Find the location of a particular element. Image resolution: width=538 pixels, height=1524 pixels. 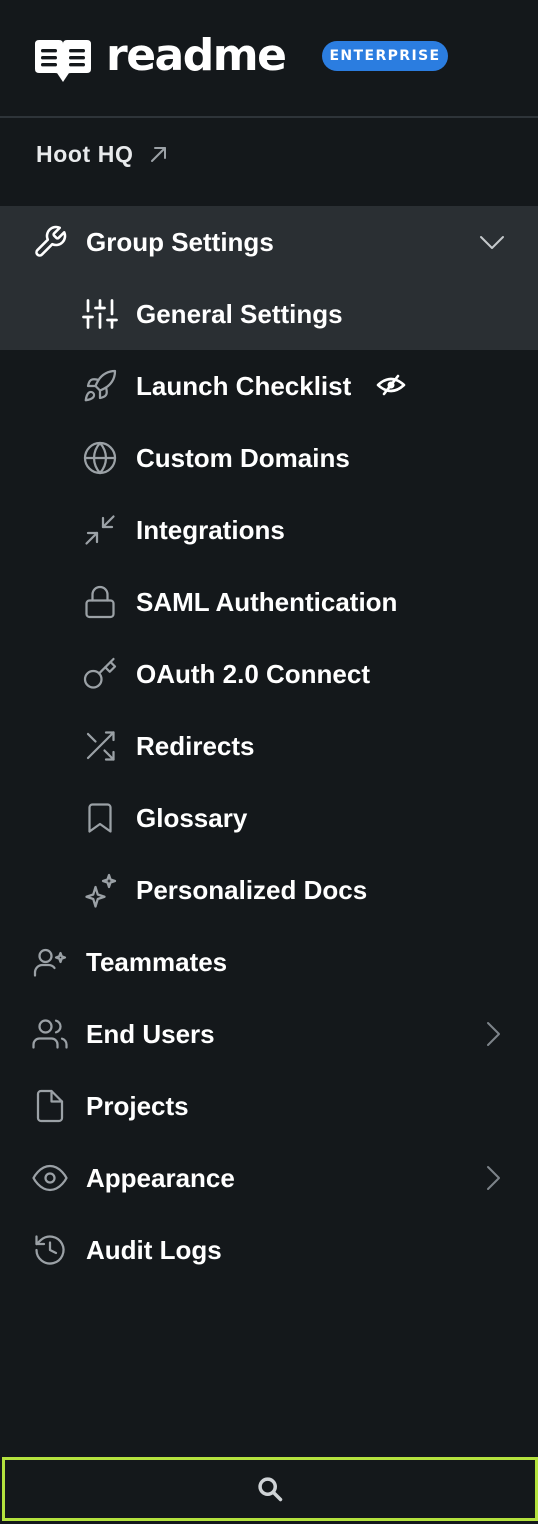

nav-integrations: Integrations is located at coordinates (269, 530).